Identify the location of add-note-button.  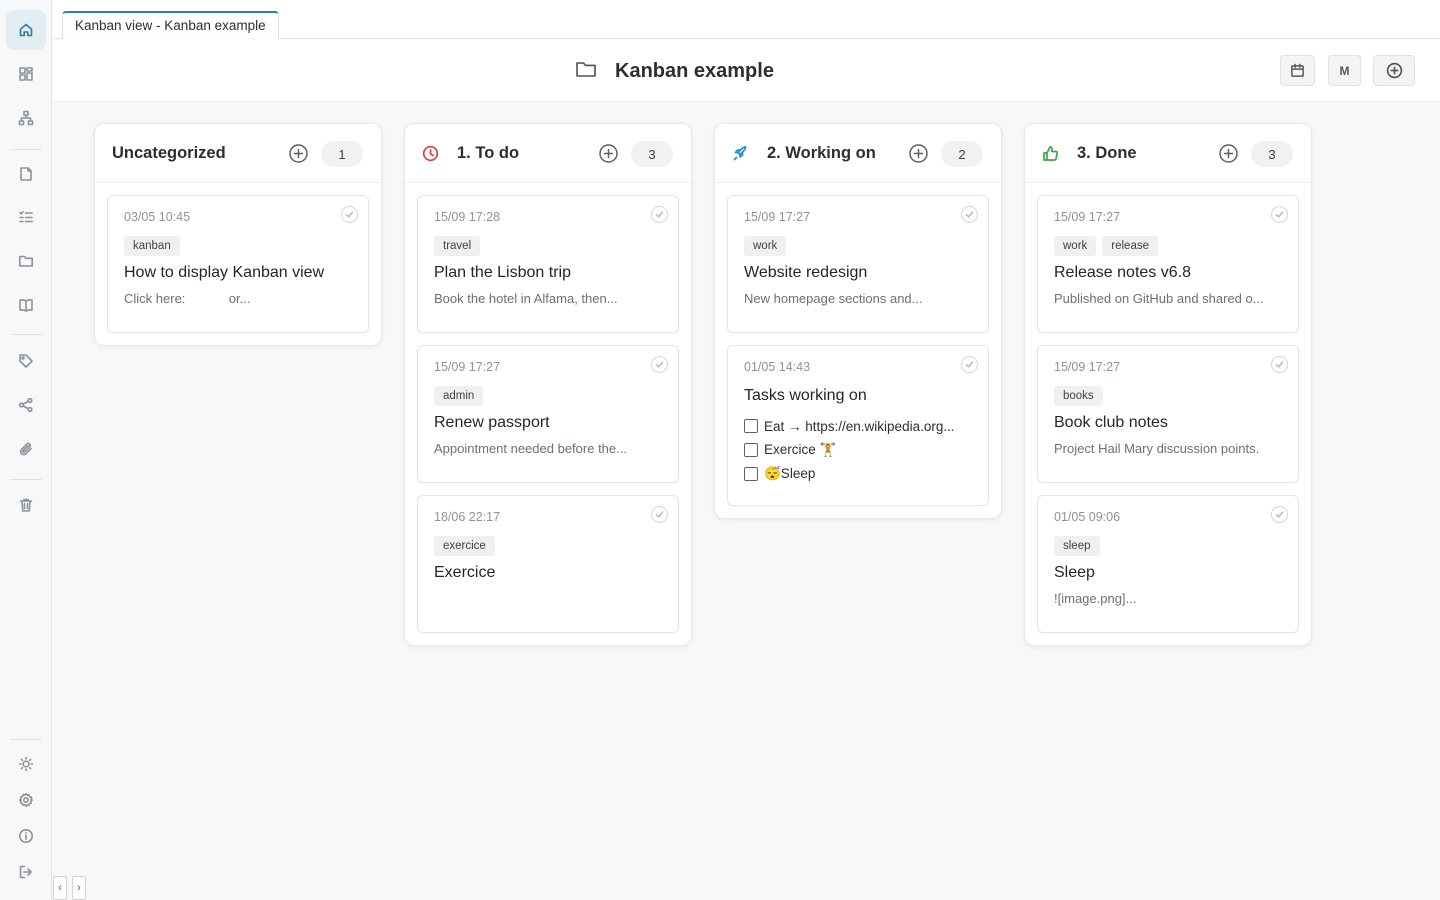
(1394, 70).